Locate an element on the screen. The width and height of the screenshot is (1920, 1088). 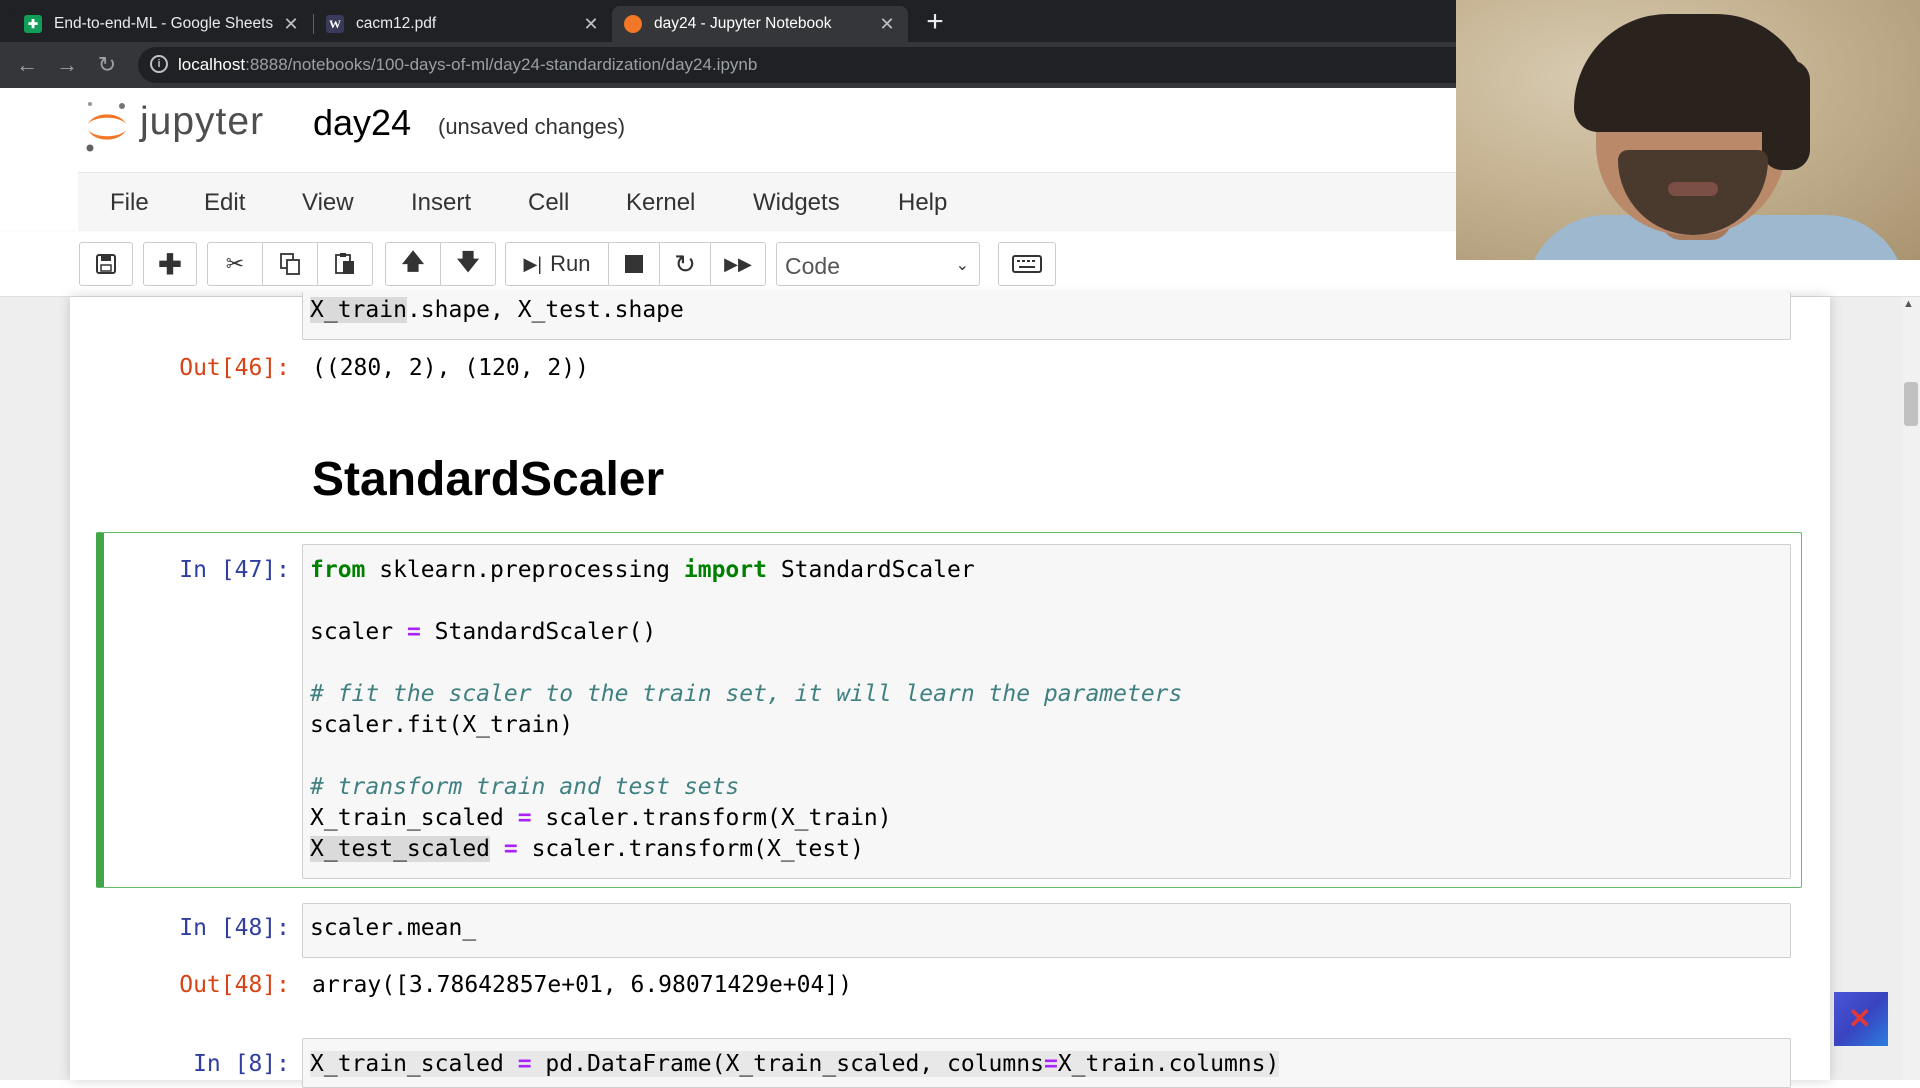
tab-jupyter-notebook: day24 - Jupyter Notebook ✕ is located at coordinates (760, 24).